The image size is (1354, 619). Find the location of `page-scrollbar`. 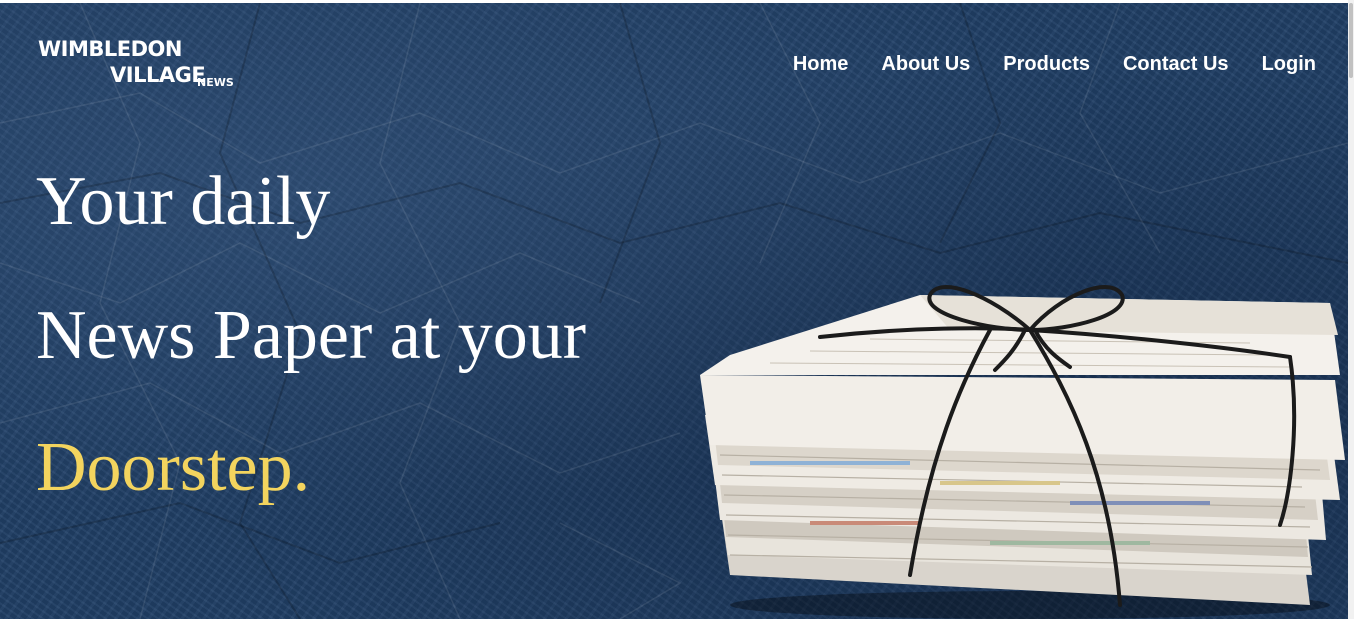

page-scrollbar is located at coordinates (1351, 309).